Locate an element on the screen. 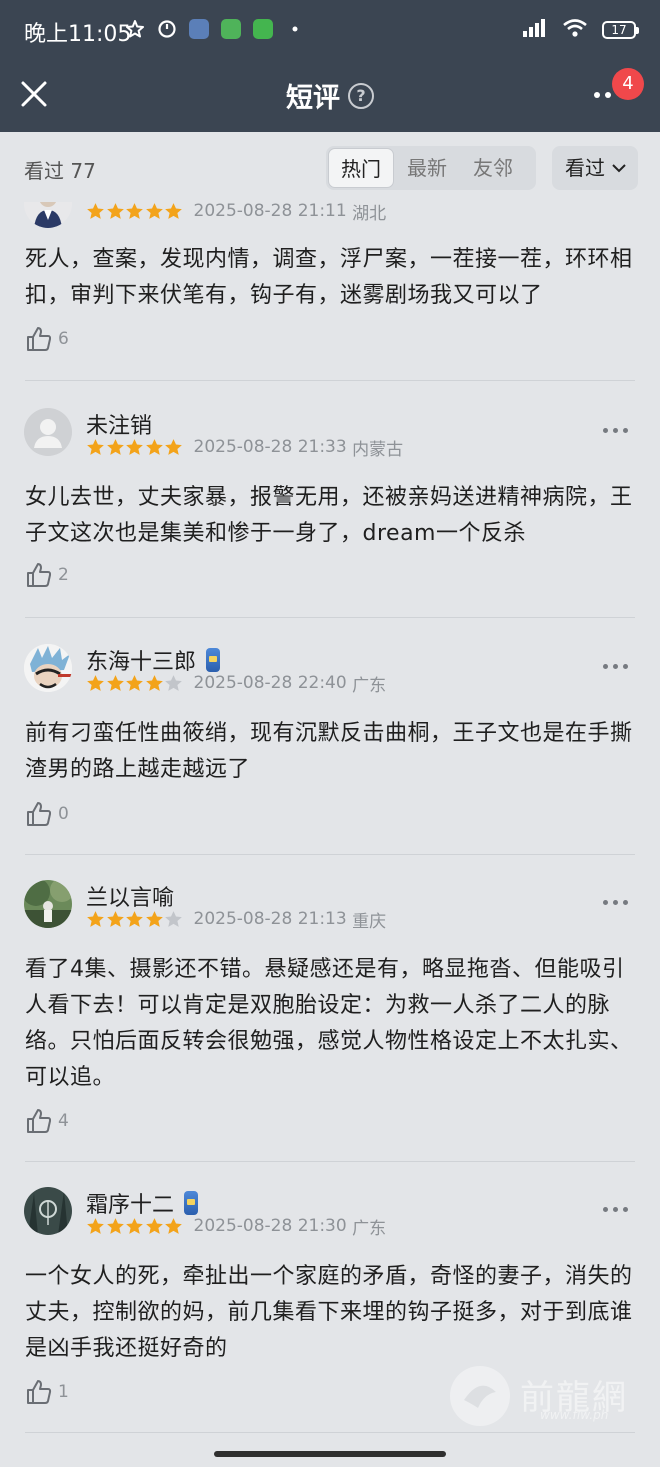 The height and width of the screenshot is (1467, 660). like-button: 2 is located at coordinates (47, 575).